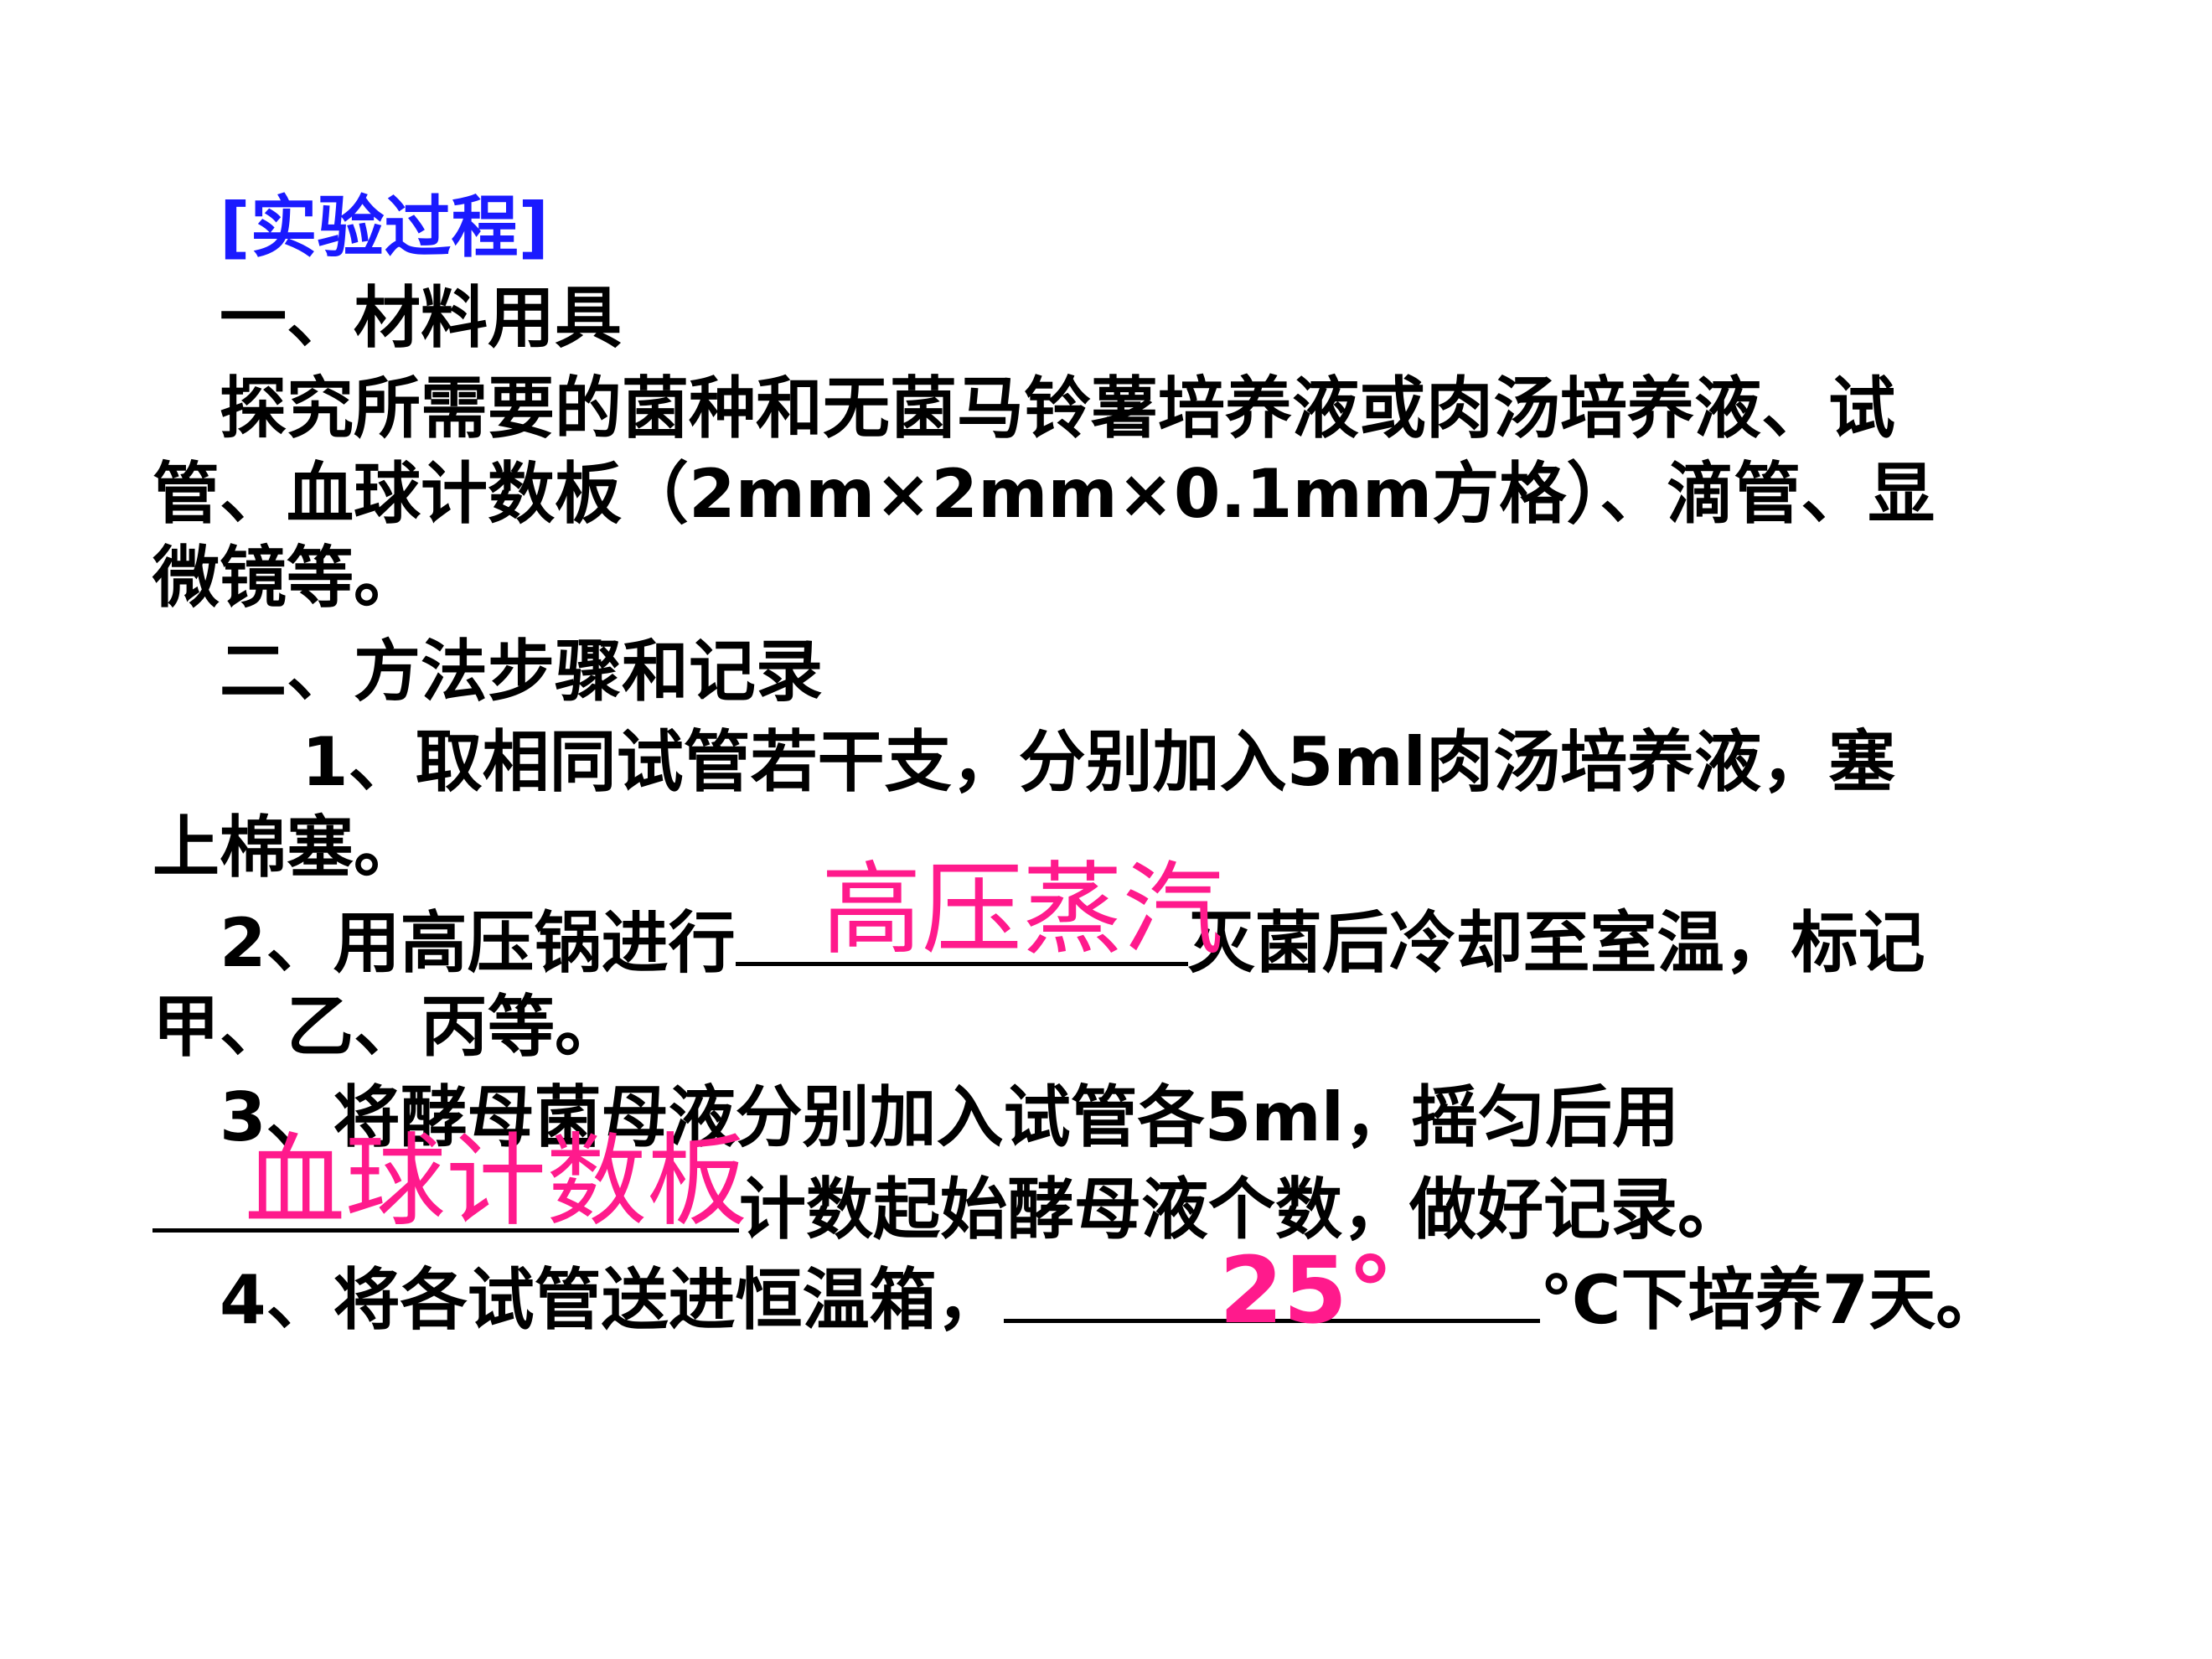 The width and height of the screenshot is (2212, 1659). What do you see at coordinates (521, 672) in the screenshot?
I see `methods-title: 二、方法步骤和记录` at bounding box center [521, 672].